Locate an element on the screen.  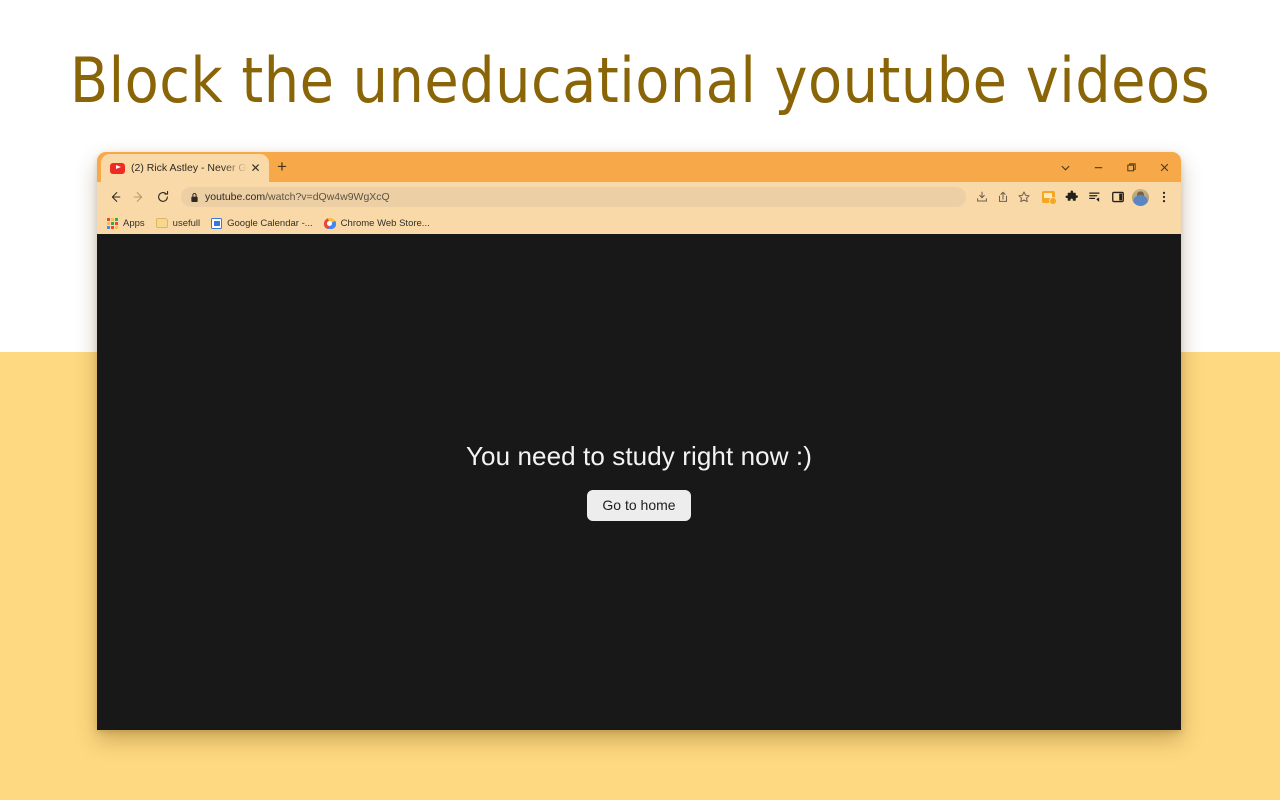
google-calendar-icon is located at coordinates (217, 223).